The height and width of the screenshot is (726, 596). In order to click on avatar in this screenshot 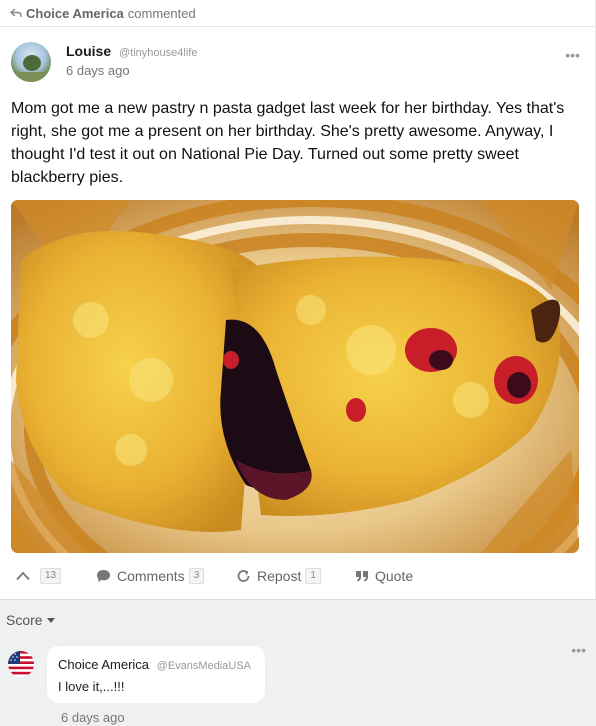, I will do `click(31, 62)`.